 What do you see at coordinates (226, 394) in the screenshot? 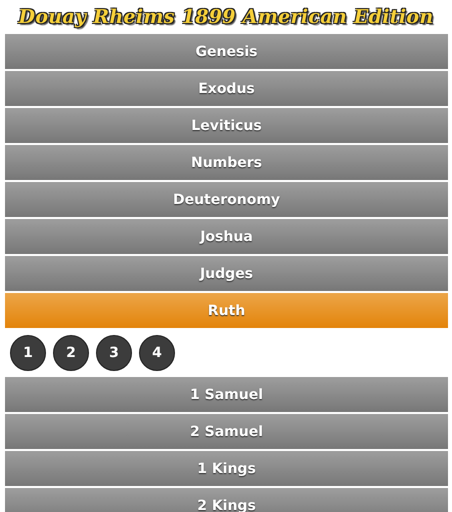
I see `book-button: 1 Samuel` at bounding box center [226, 394].